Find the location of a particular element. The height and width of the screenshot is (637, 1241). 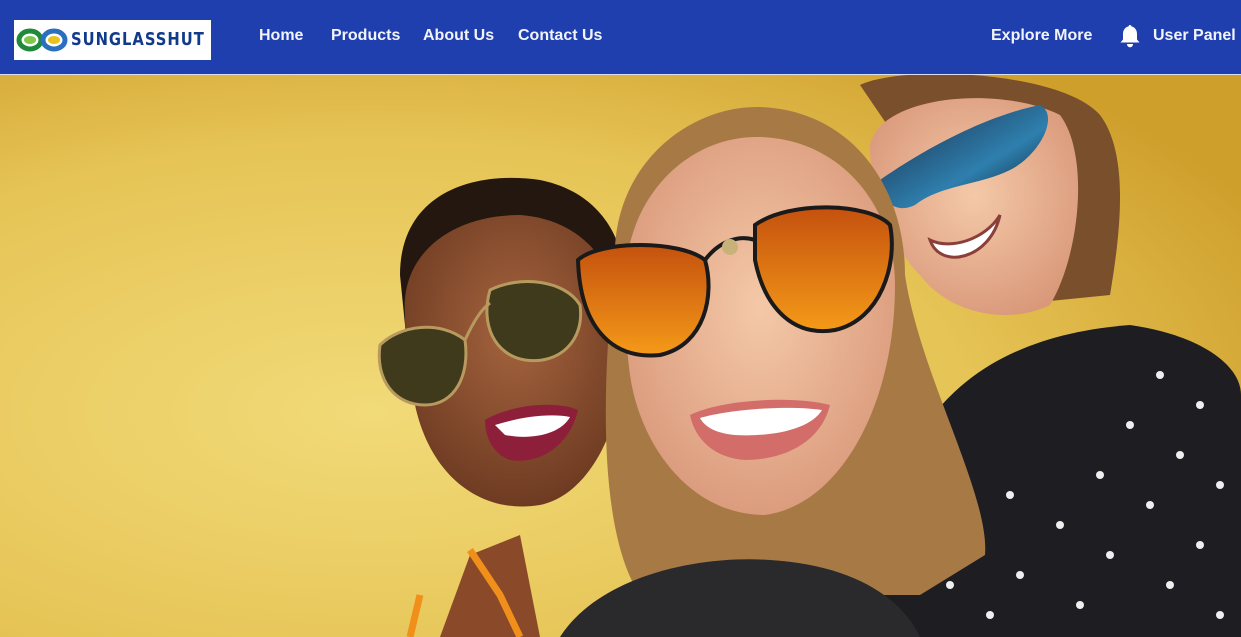

brand-logo: SUNGLASSHUT is located at coordinates (112, 40).